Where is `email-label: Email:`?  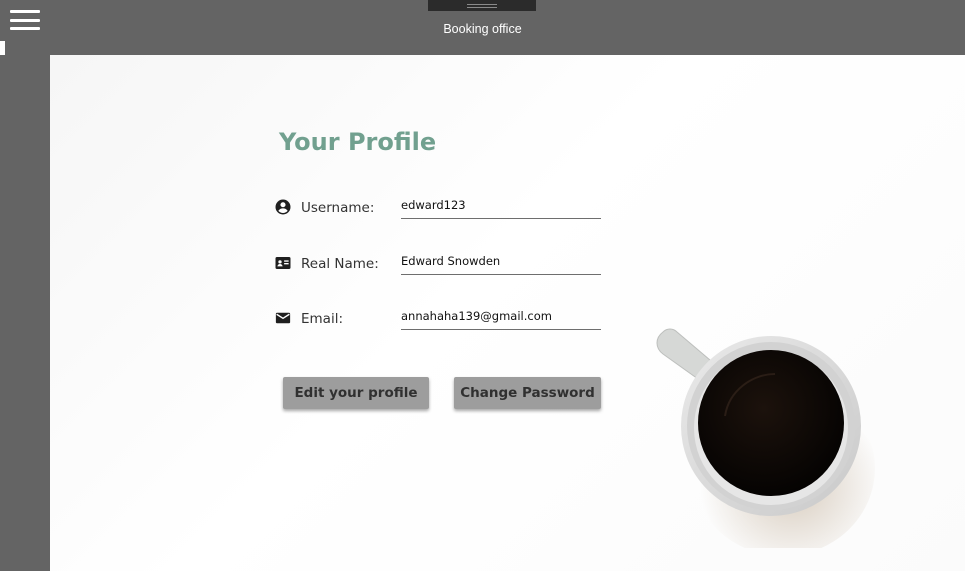
email-label: Email: is located at coordinates (322, 319).